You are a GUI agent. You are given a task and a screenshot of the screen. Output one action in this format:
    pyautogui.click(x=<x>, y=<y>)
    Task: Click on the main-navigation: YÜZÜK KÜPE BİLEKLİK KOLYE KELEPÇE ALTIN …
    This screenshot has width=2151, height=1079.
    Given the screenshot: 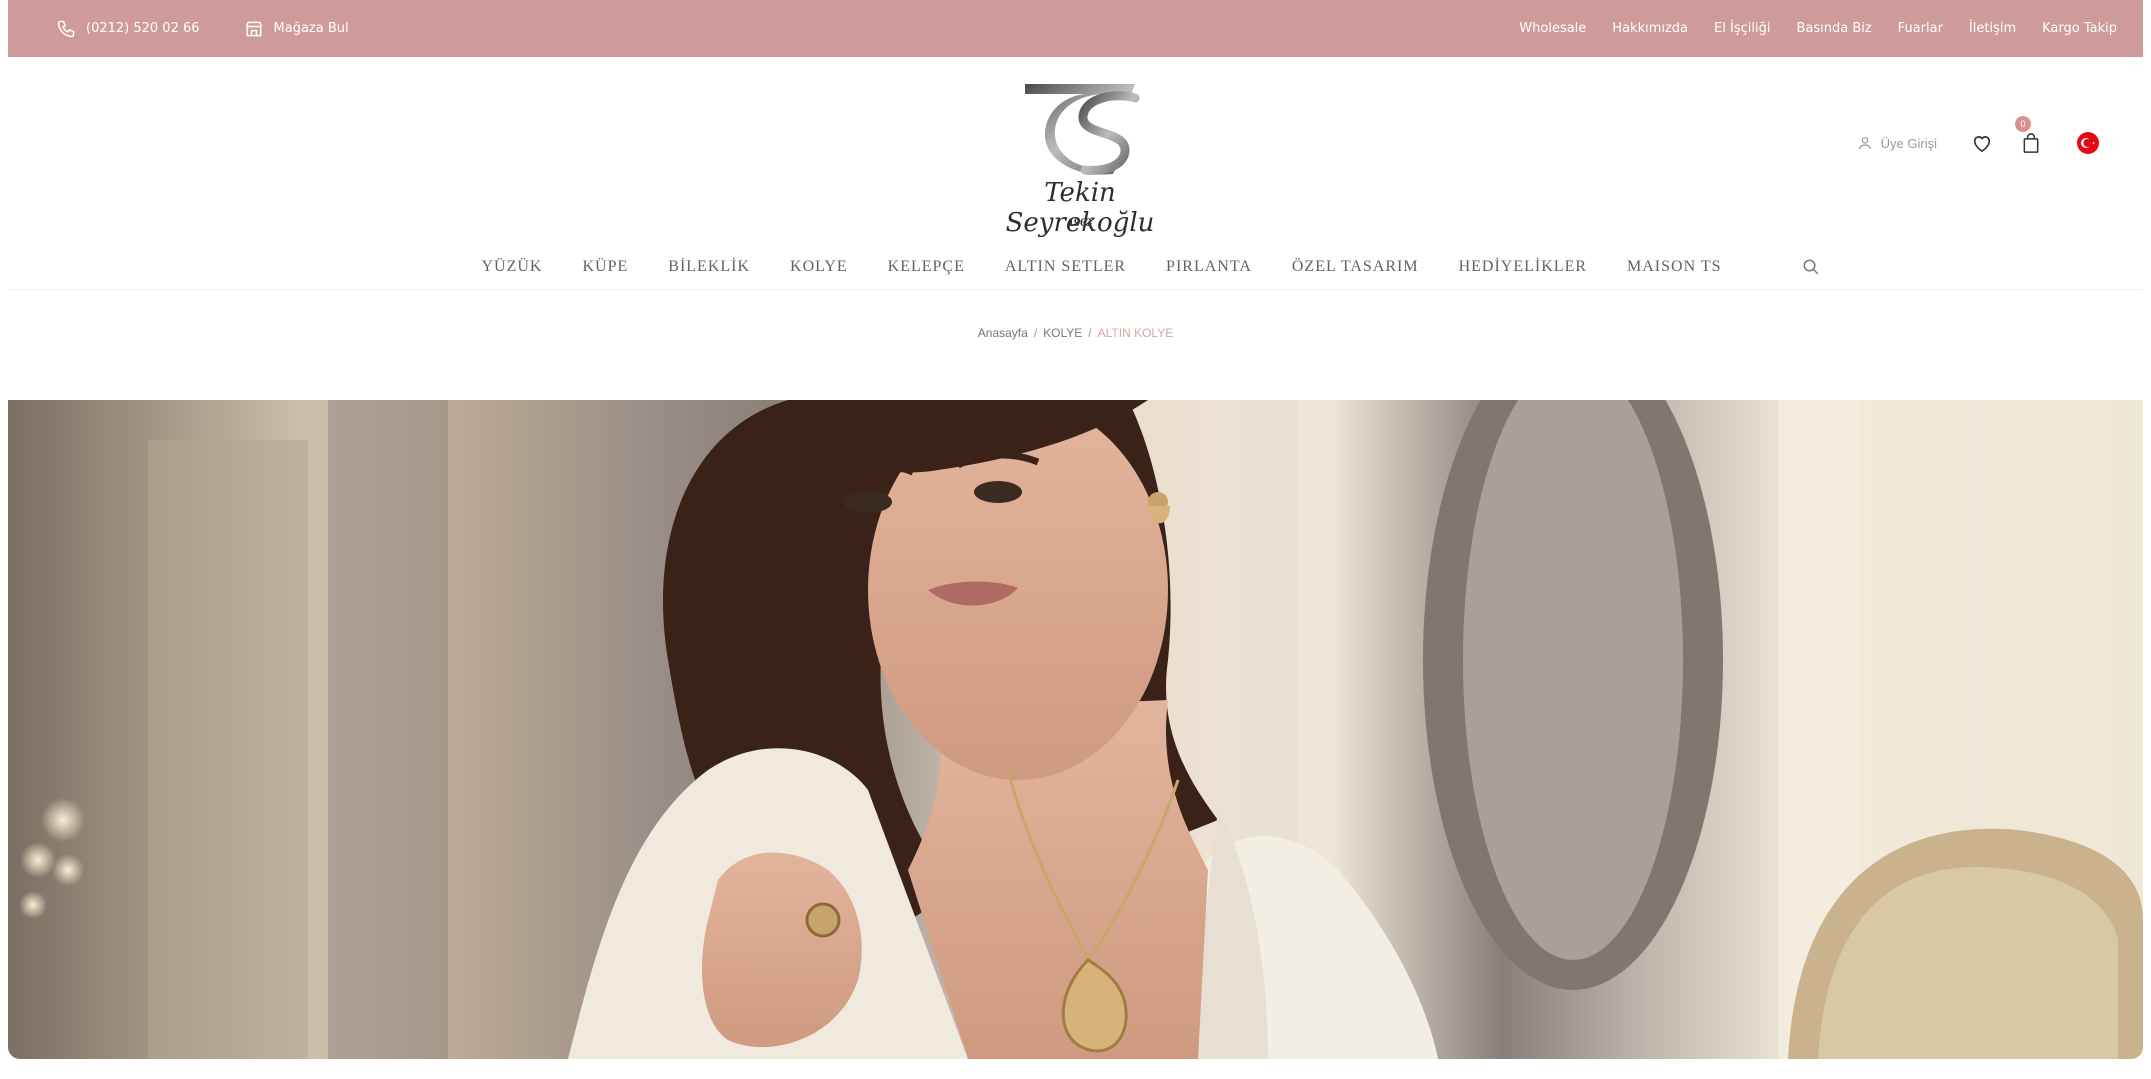 What is the action you would take?
    pyautogui.click(x=1075, y=267)
    